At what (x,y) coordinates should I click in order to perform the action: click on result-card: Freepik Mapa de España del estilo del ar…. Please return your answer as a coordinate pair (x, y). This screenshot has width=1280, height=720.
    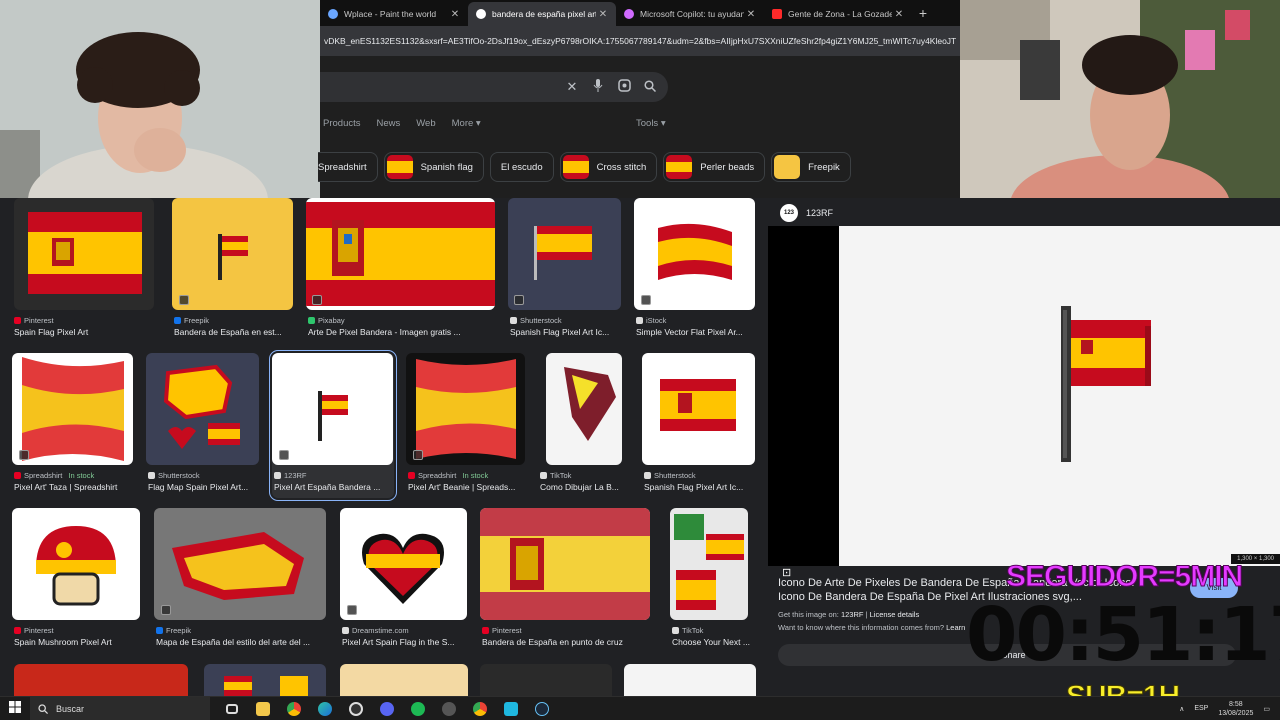
    Looking at the image, I should click on (241, 580).